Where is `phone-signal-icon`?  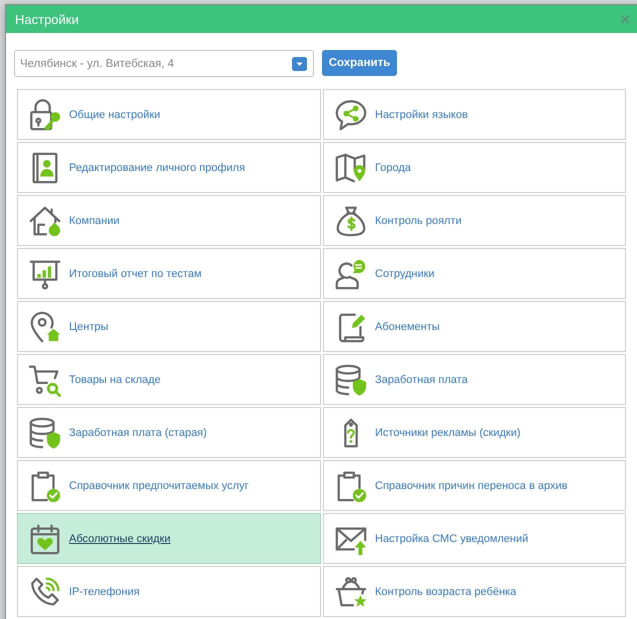 phone-signal-icon is located at coordinates (45, 591).